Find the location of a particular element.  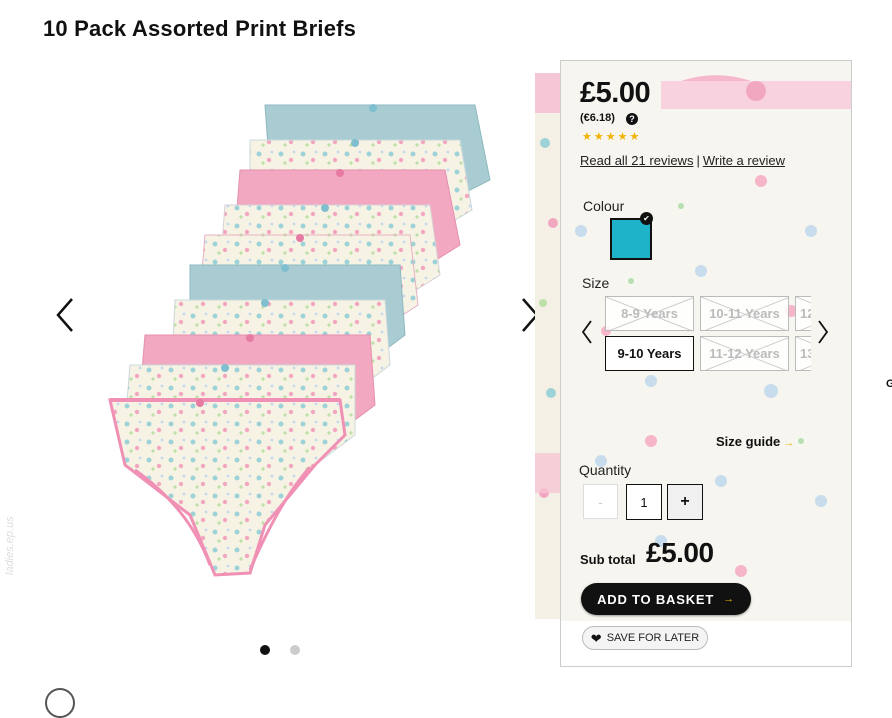

size-option-8-9: 8-9 Years is located at coordinates (649, 313).